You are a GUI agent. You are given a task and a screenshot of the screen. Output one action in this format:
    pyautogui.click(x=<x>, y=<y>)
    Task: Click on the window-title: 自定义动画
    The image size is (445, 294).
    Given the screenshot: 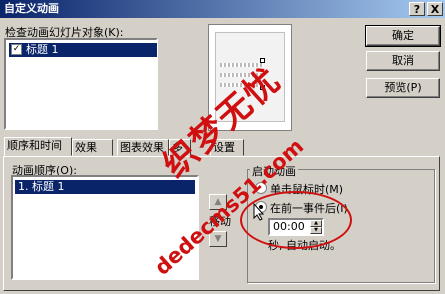 What is the action you would take?
    pyautogui.click(x=31, y=8)
    